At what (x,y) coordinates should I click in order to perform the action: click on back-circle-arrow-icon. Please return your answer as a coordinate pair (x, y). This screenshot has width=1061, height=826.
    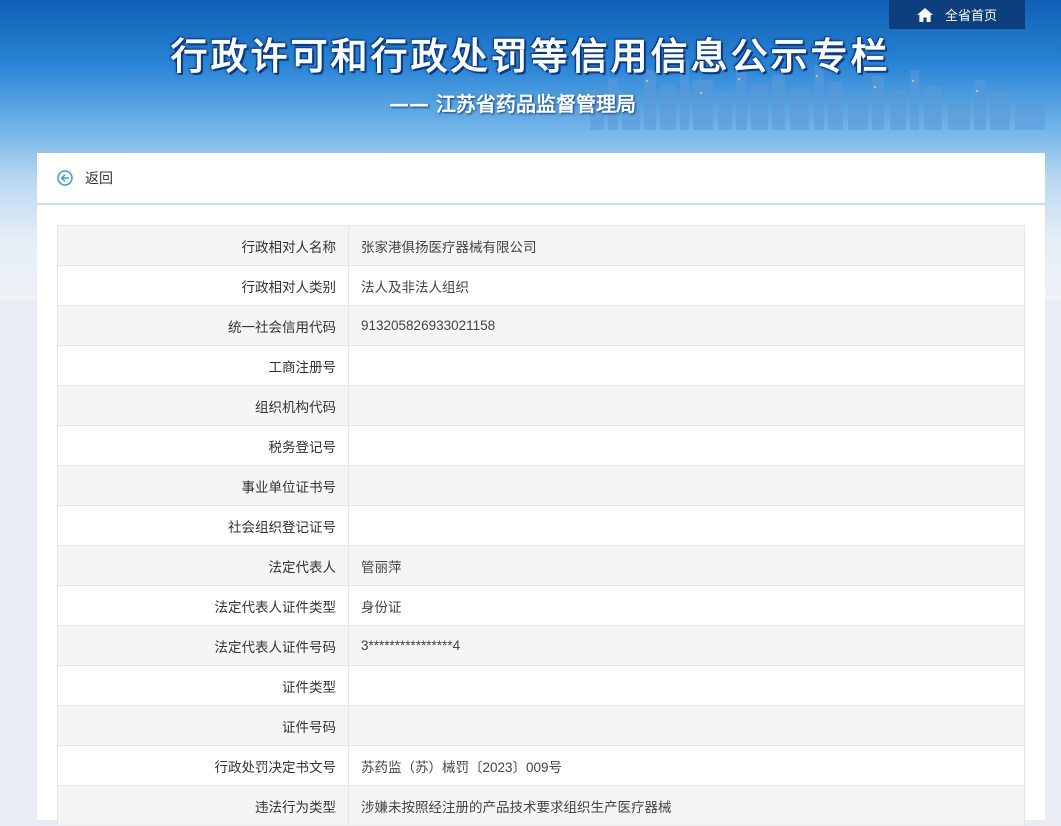
    Looking at the image, I should click on (65, 178).